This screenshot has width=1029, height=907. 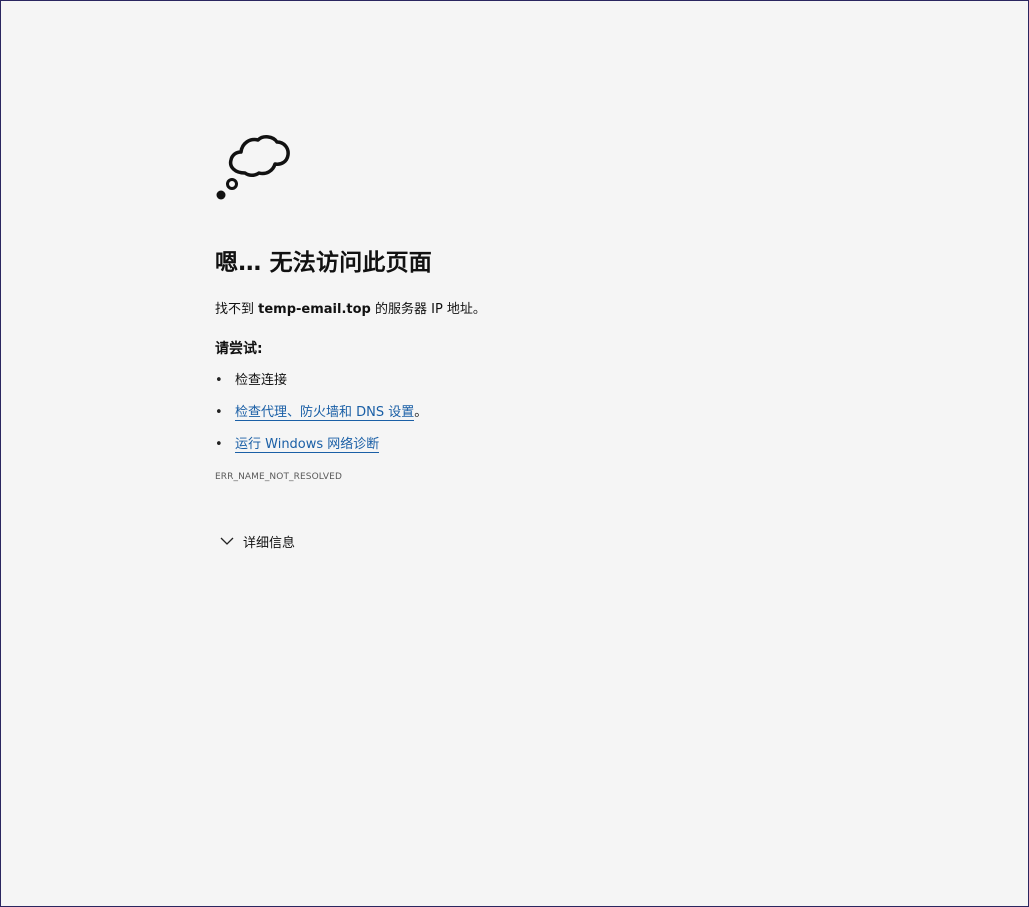 What do you see at coordinates (495, 452) in the screenshot?
I see `list-item: • 运行 Windows 网络诊断` at bounding box center [495, 452].